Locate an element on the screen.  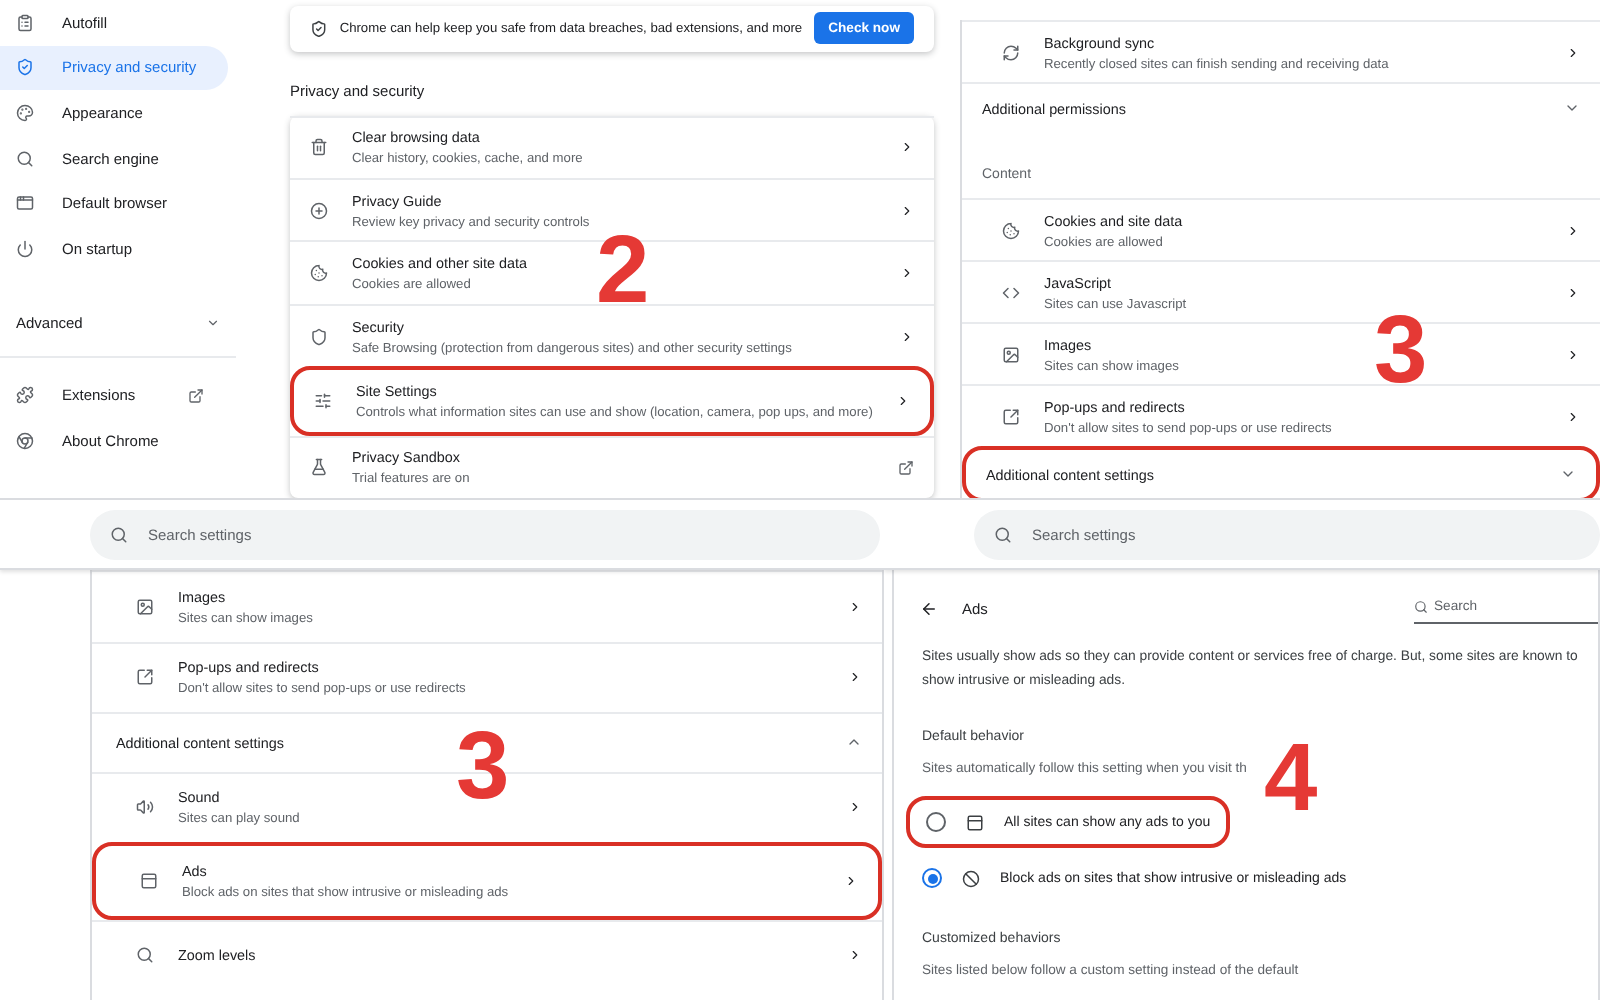
caret-down-icon is located at coordinates (213, 323).